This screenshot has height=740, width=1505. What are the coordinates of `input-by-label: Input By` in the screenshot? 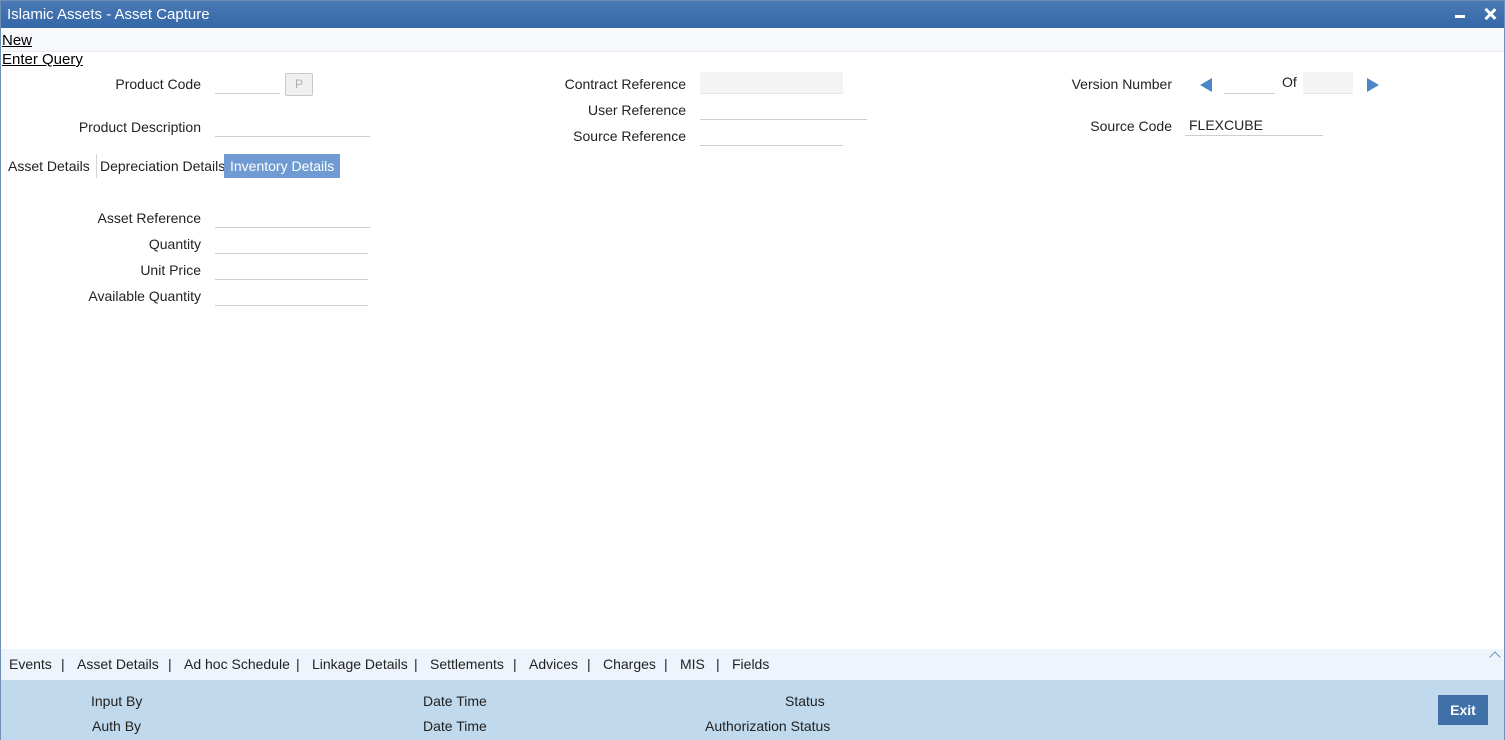 It's located at (117, 701).